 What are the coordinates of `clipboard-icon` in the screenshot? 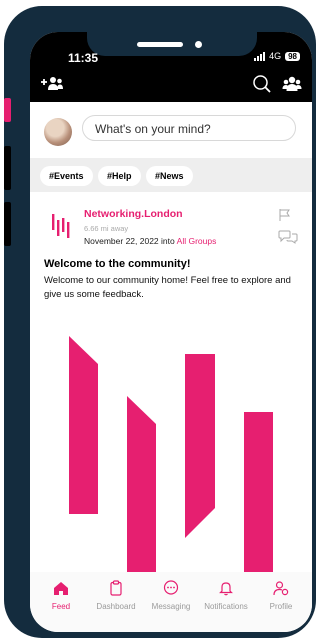 It's located at (116, 588).